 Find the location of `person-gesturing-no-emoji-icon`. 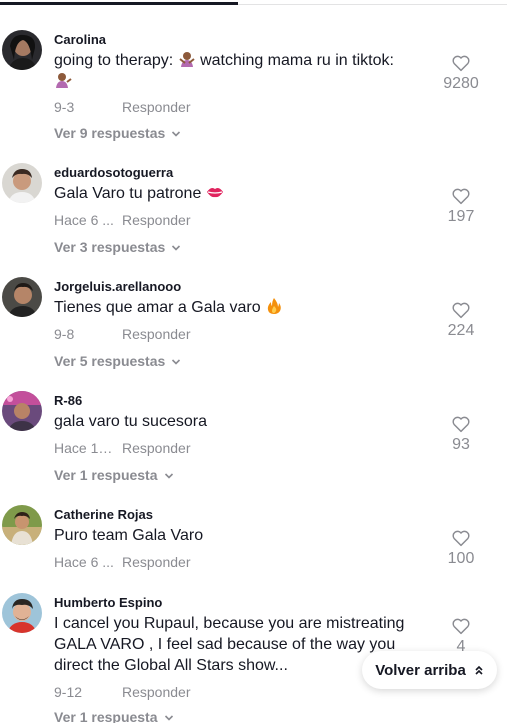

person-gesturing-no-emoji-icon is located at coordinates (187, 59).